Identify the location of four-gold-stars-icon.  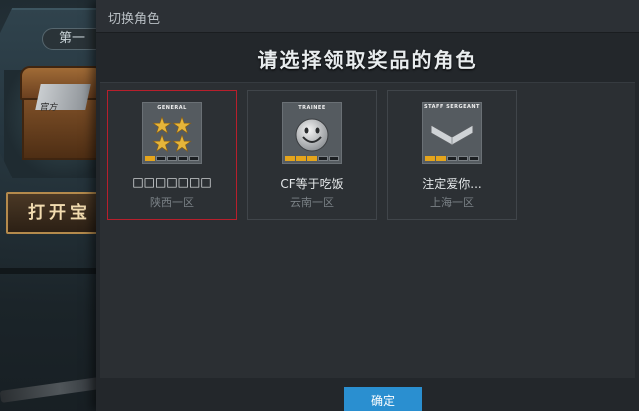
(172, 135).